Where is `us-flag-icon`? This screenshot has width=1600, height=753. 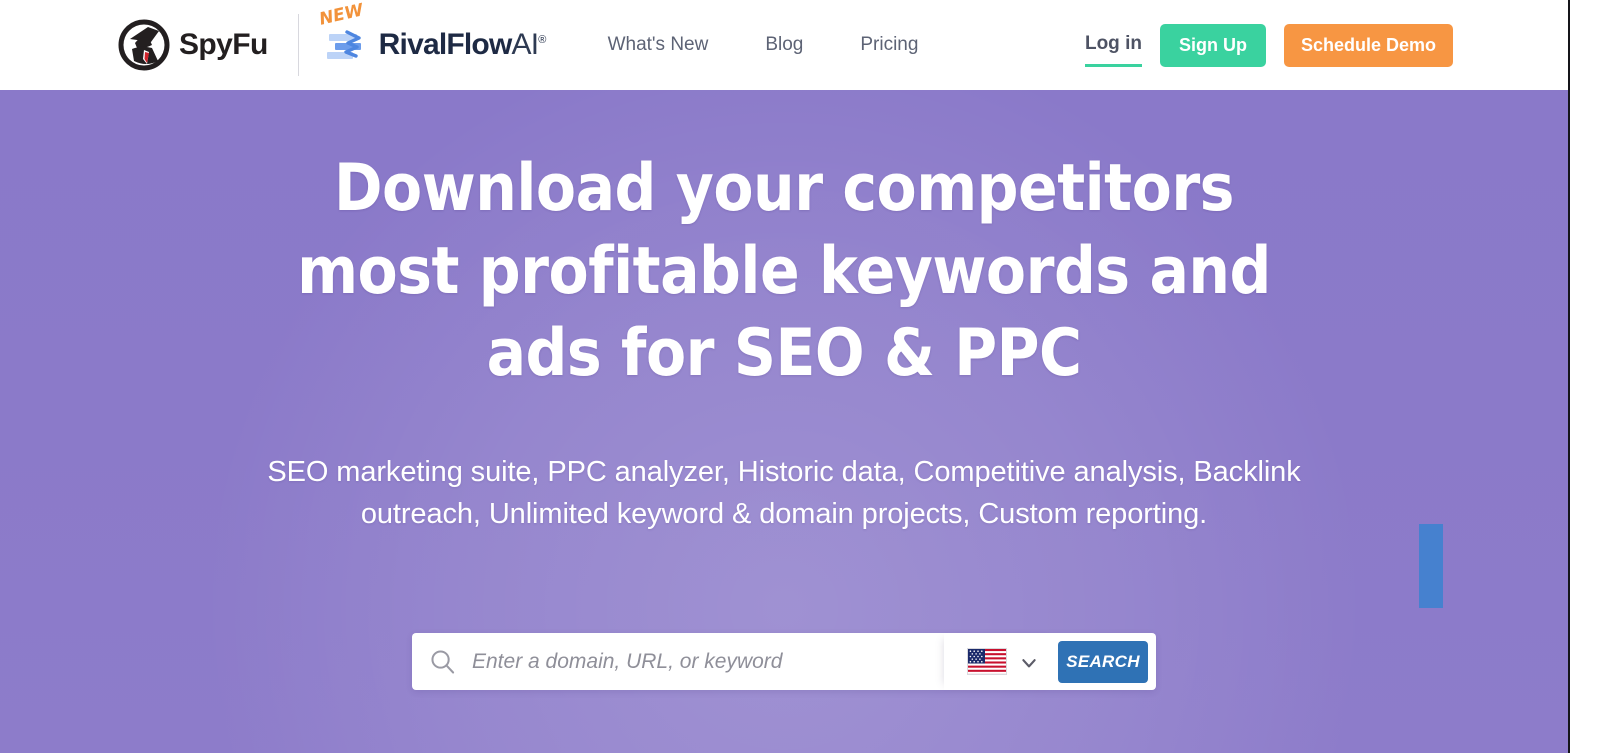
us-flag-icon is located at coordinates (986, 661).